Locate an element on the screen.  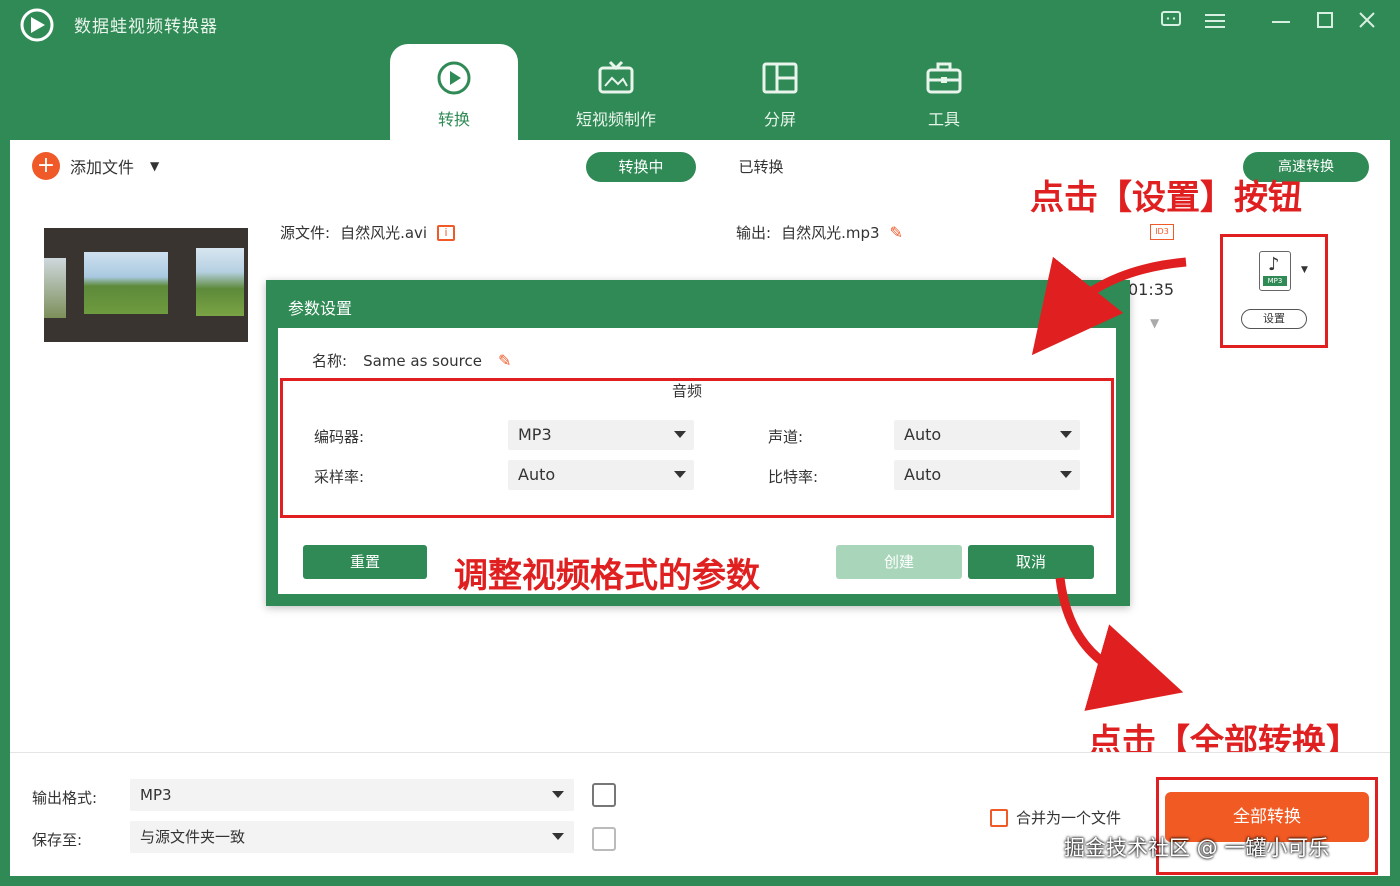
output-format-label: 输出格式: is located at coordinates (65, 798).